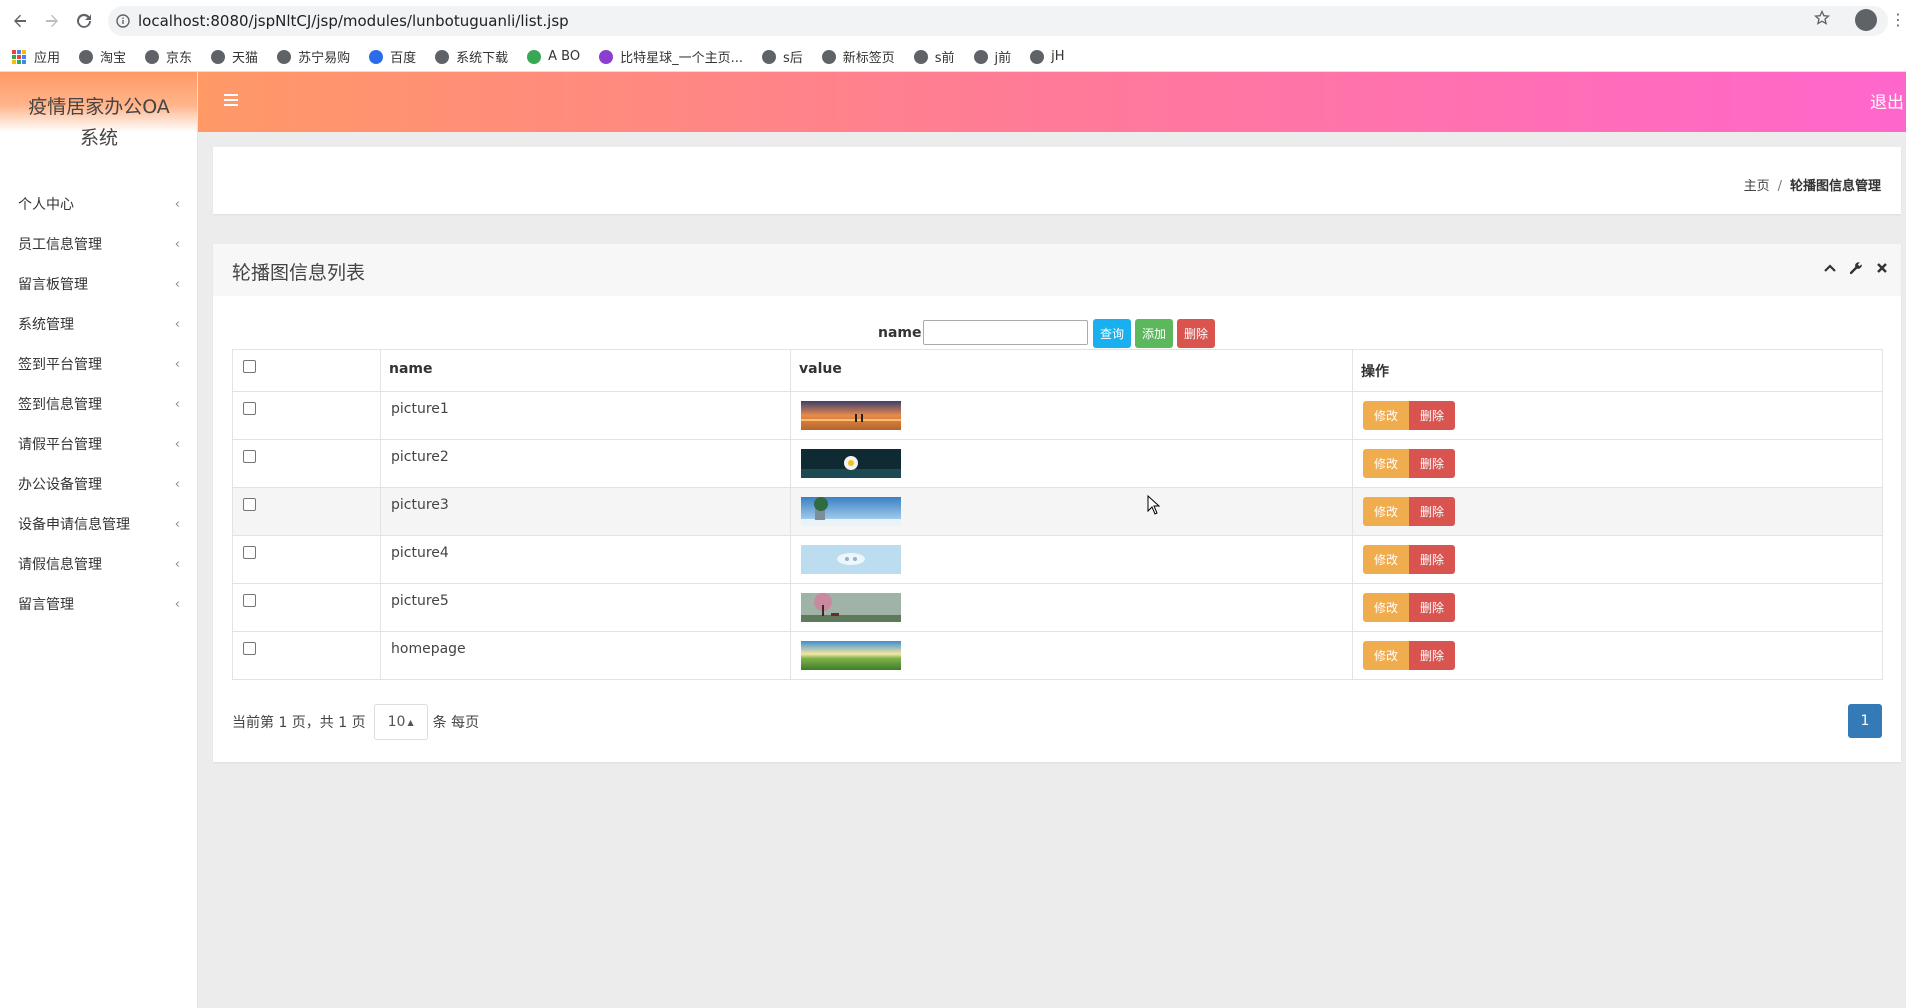  I want to click on sidebar-item-messages: 留言管理 ‹, so click(99, 604).